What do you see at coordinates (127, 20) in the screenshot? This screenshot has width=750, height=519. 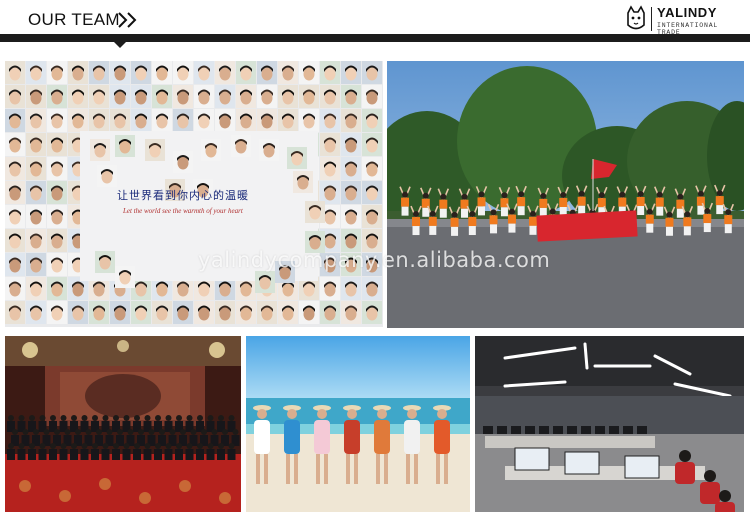 I see `double-chevron-right-icon` at bounding box center [127, 20].